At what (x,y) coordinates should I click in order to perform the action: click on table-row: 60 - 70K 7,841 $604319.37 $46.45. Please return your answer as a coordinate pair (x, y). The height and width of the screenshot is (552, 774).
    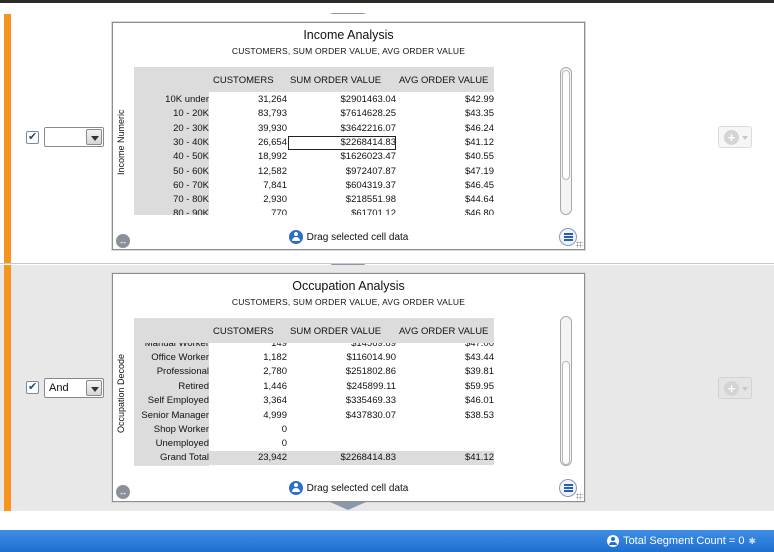
    Looking at the image, I should click on (314, 186).